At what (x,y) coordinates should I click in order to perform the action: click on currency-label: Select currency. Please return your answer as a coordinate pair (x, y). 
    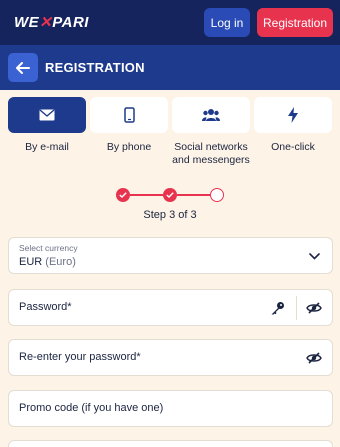
    Looking at the image, I should click on (48, 248).